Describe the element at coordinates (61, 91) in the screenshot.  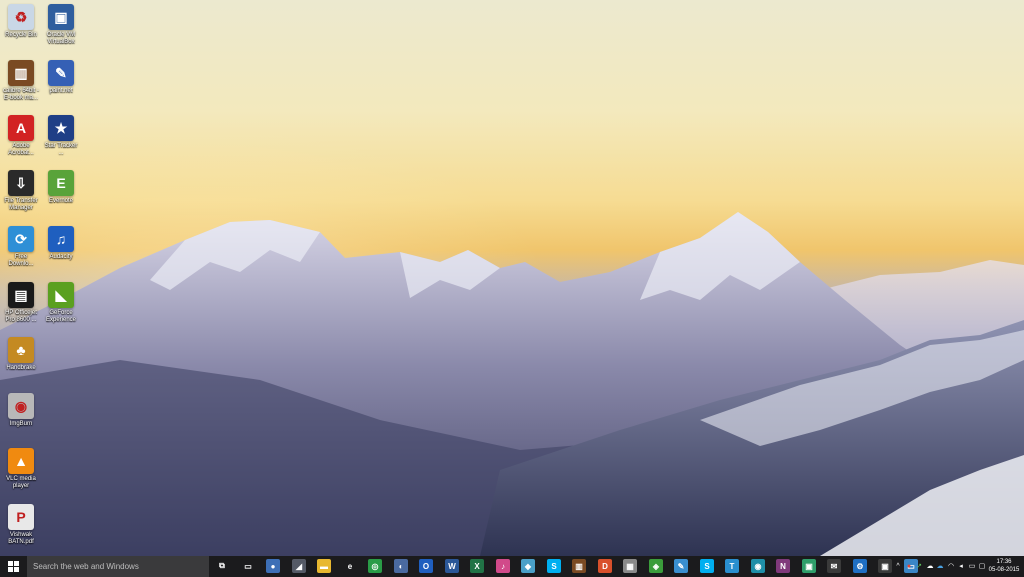
I see `desktop-shortcut-label: paint.net` at that location.